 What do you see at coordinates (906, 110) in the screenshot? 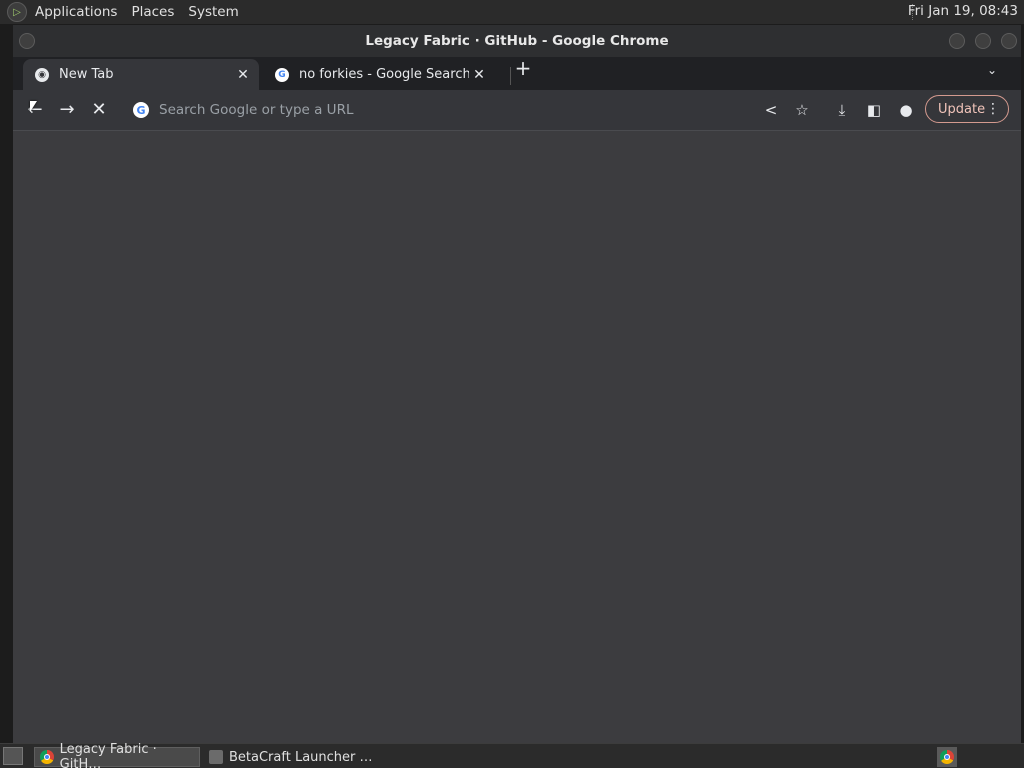
I see `profile-icon: ●` at bounding box center [906, 110].